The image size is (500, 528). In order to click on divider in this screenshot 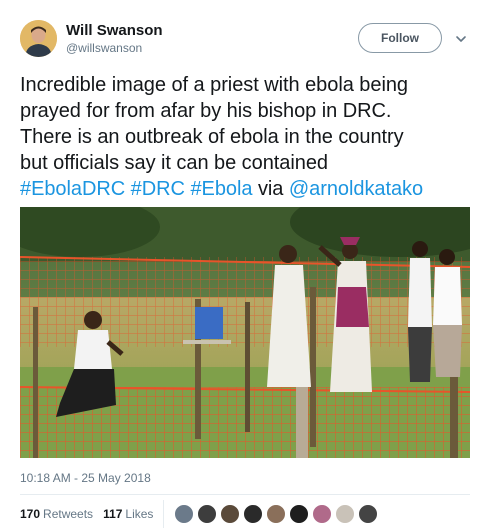, I will do `click(245, 494)`.